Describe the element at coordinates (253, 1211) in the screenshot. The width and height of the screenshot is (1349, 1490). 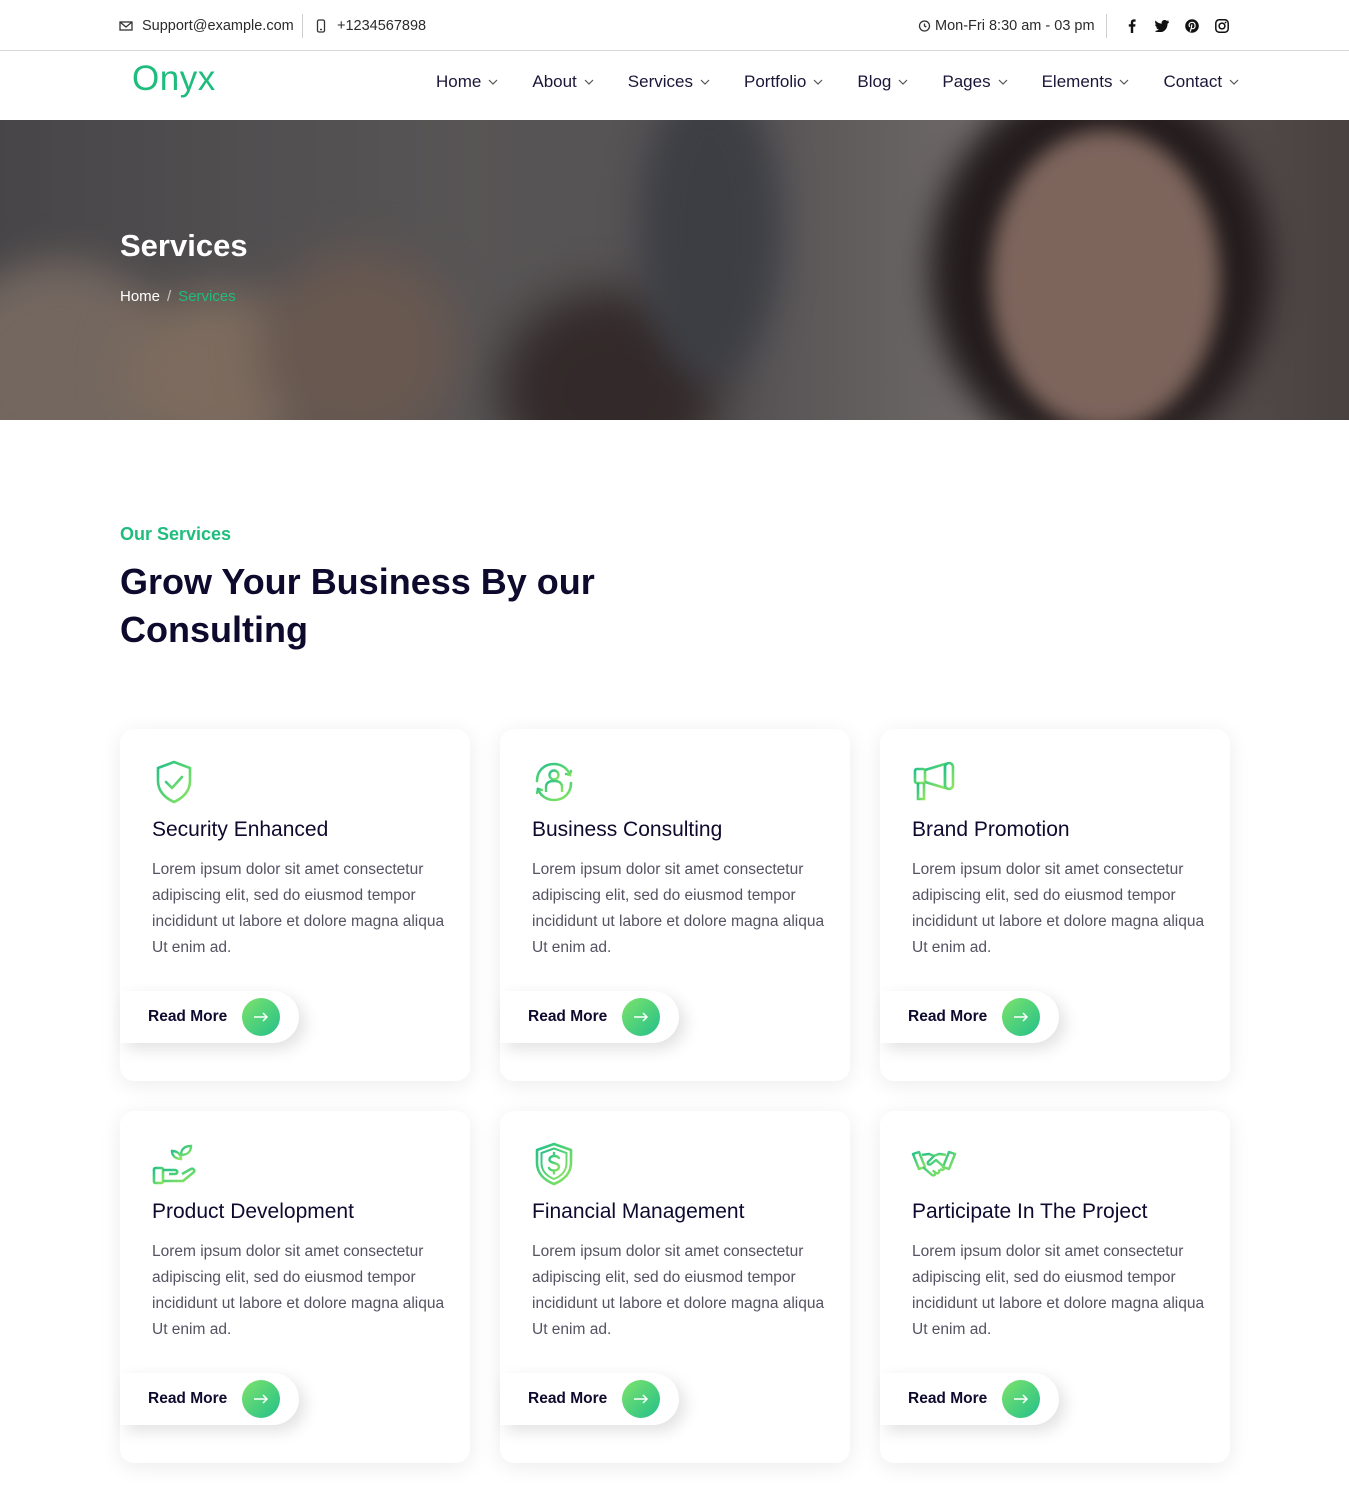
I see `service-title: Product Development` at that location.